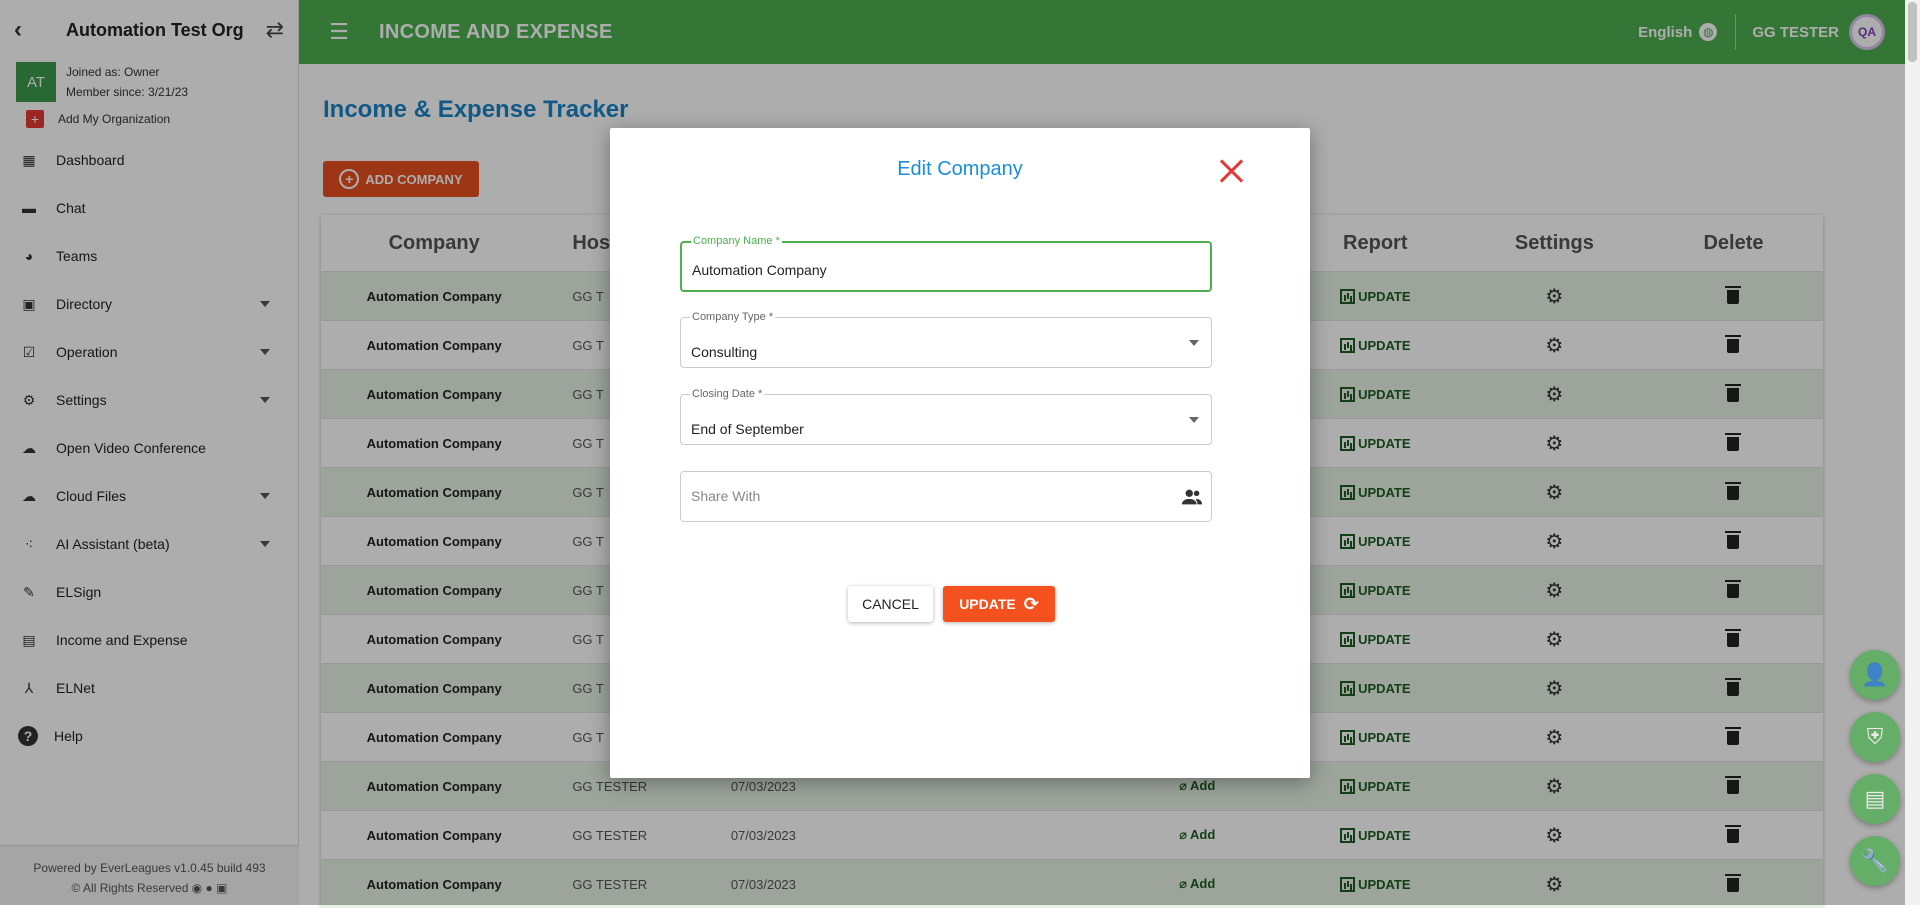 The width and height of the screenshot is (1920, 908). I want to click on people-icon, so click(1192, 497).